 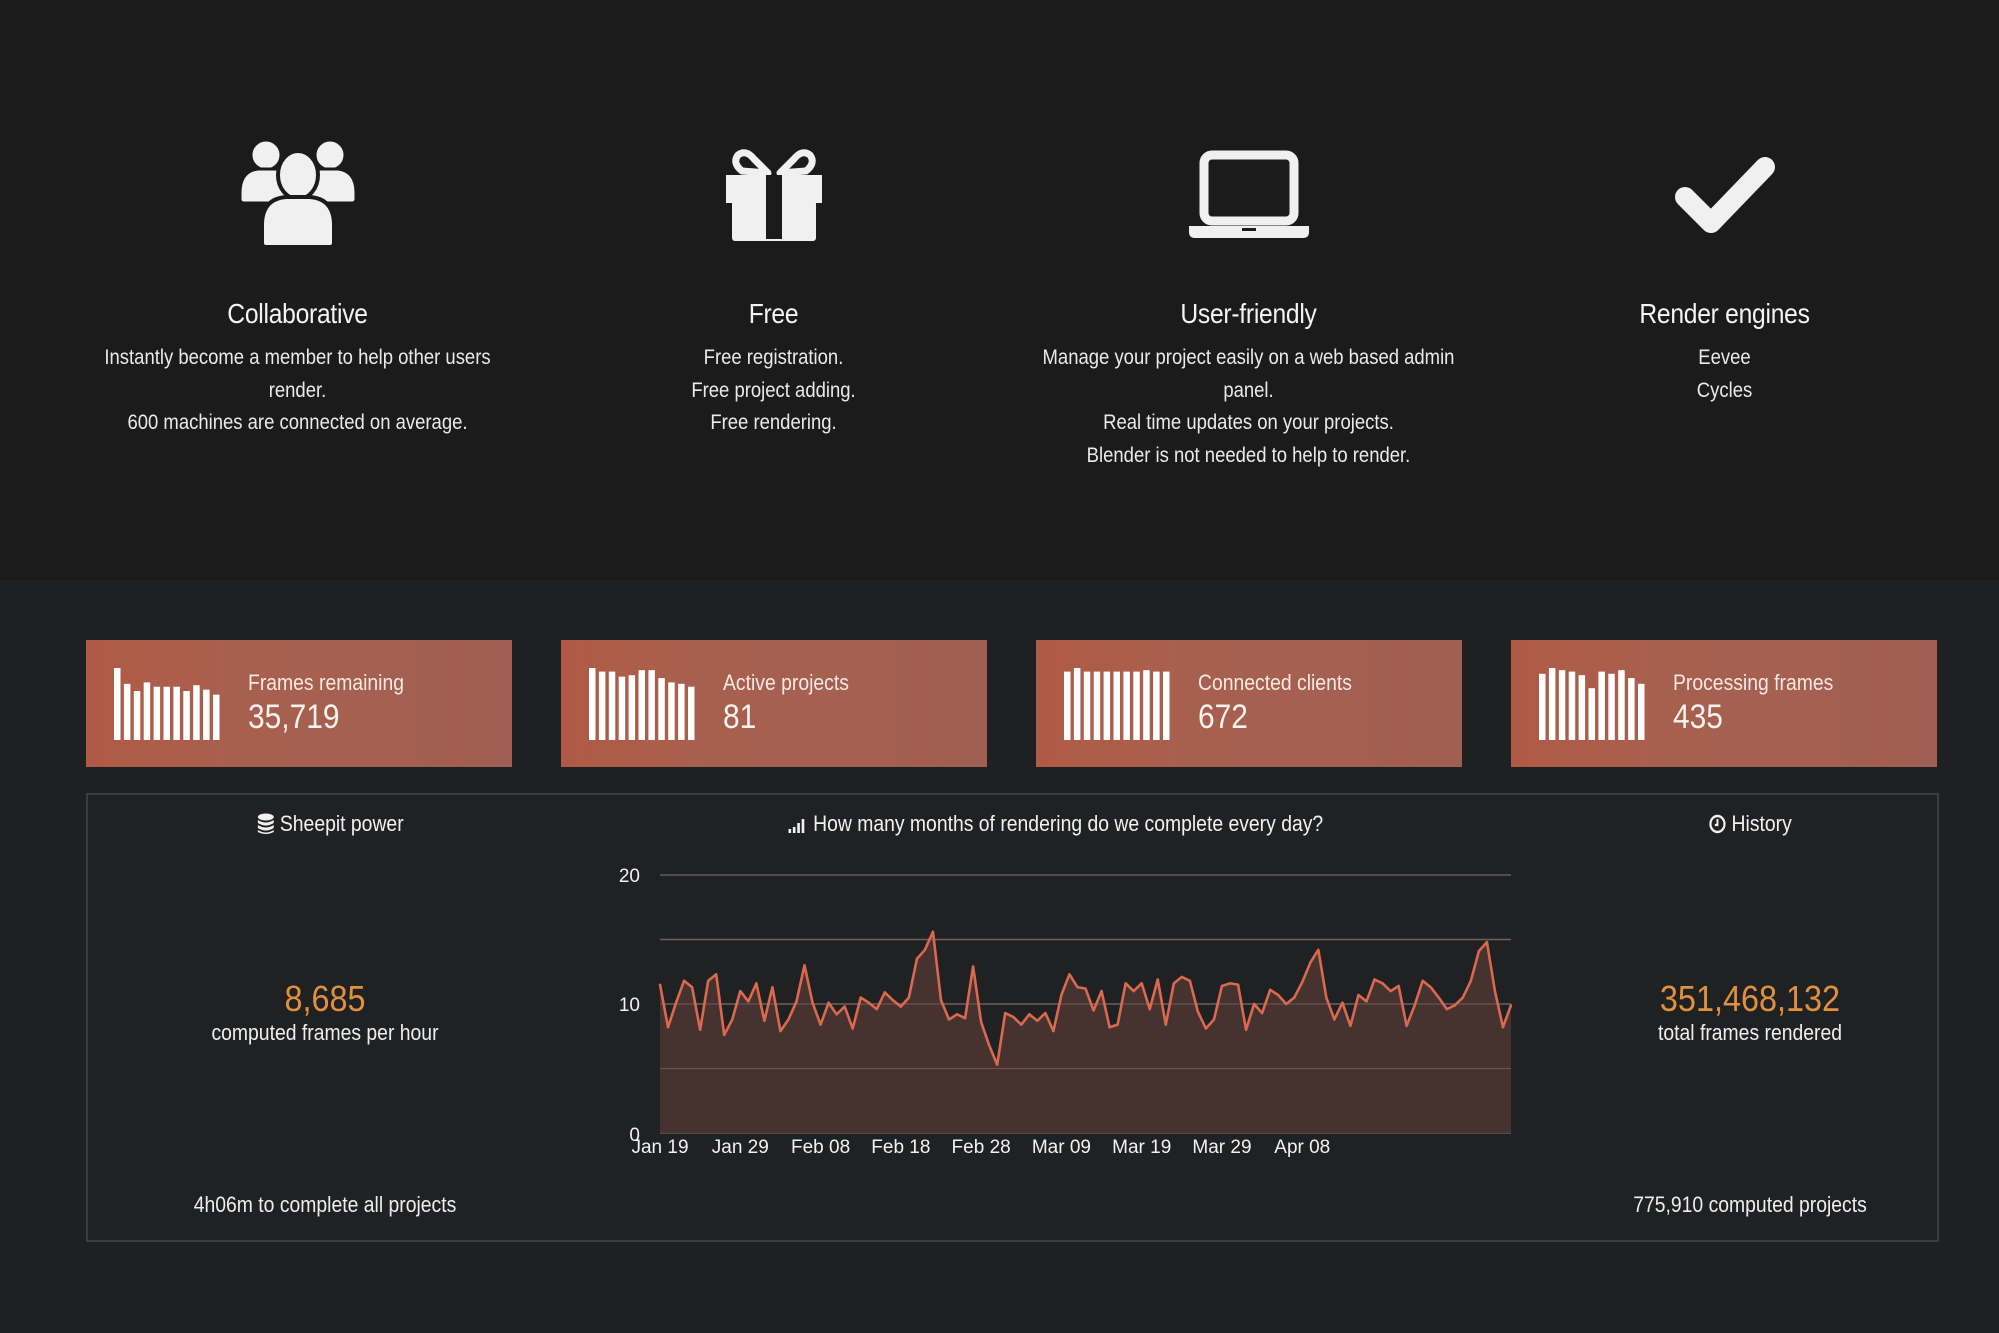 What do you see at coordinates (740, 717) in the screenshot?
I see `stat-value: 81` at bounding box center [740, 717].